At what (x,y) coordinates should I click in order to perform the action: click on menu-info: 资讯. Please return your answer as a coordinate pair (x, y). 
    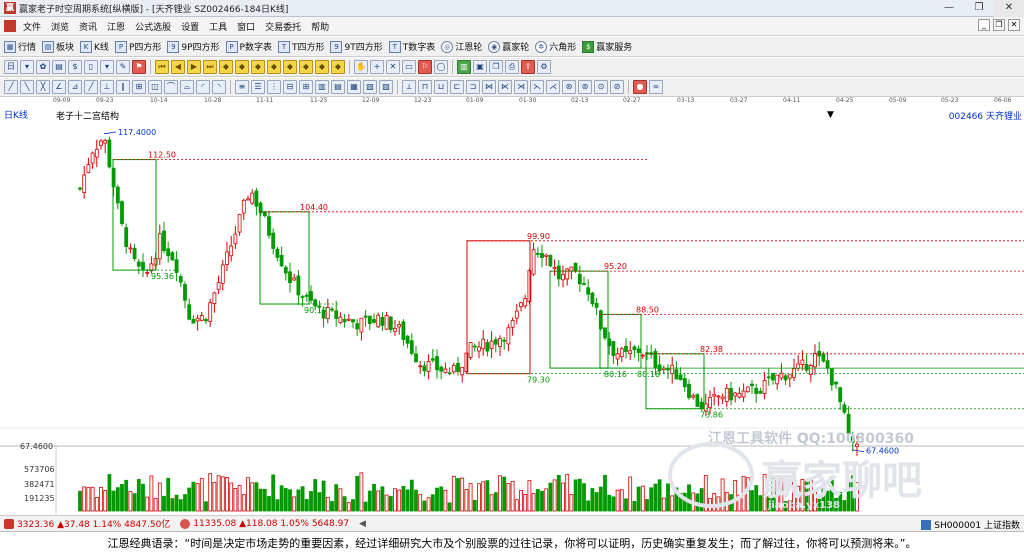
    Looking at the image, I should click on (88, 26).